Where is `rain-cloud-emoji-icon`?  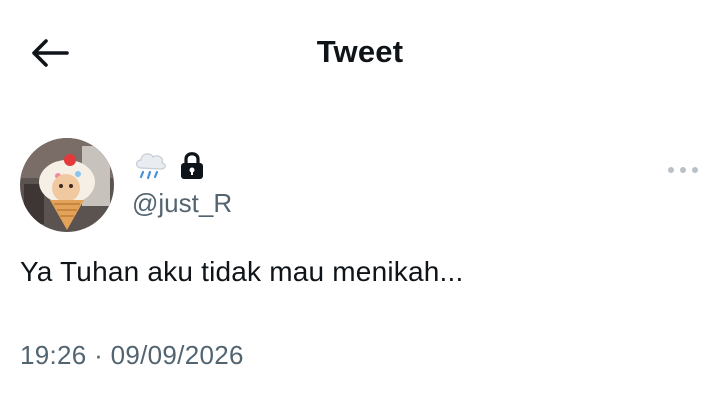
rain-cloud-emoji-icon is located at coordinates (150, 166).